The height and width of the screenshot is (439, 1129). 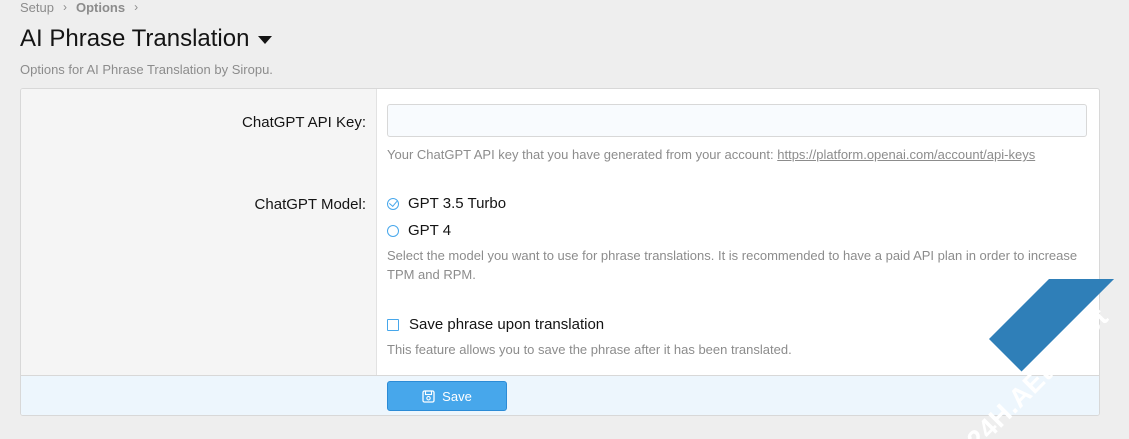 What do you see at coordinates (135, 38) in the screenshot?
I see `page-title: AI Phrase Translation` at bounding box center [135, 38].